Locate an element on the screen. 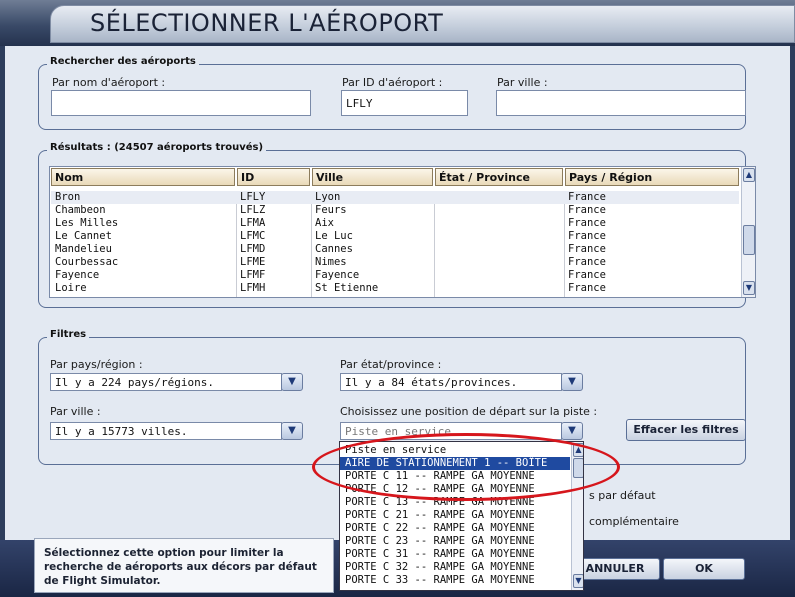  cell-ville: Nimes is located at coordinates (331, 262).